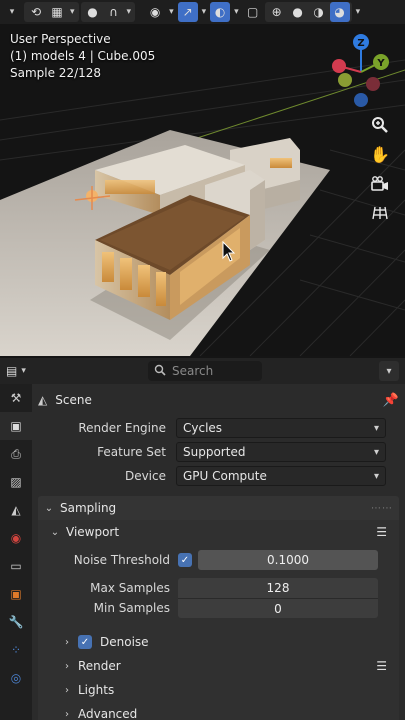  What do you see at coordinates (319, 12) in the screenshot?
I see `material-shading-icon: ◑` at bounding box center [319, 12].